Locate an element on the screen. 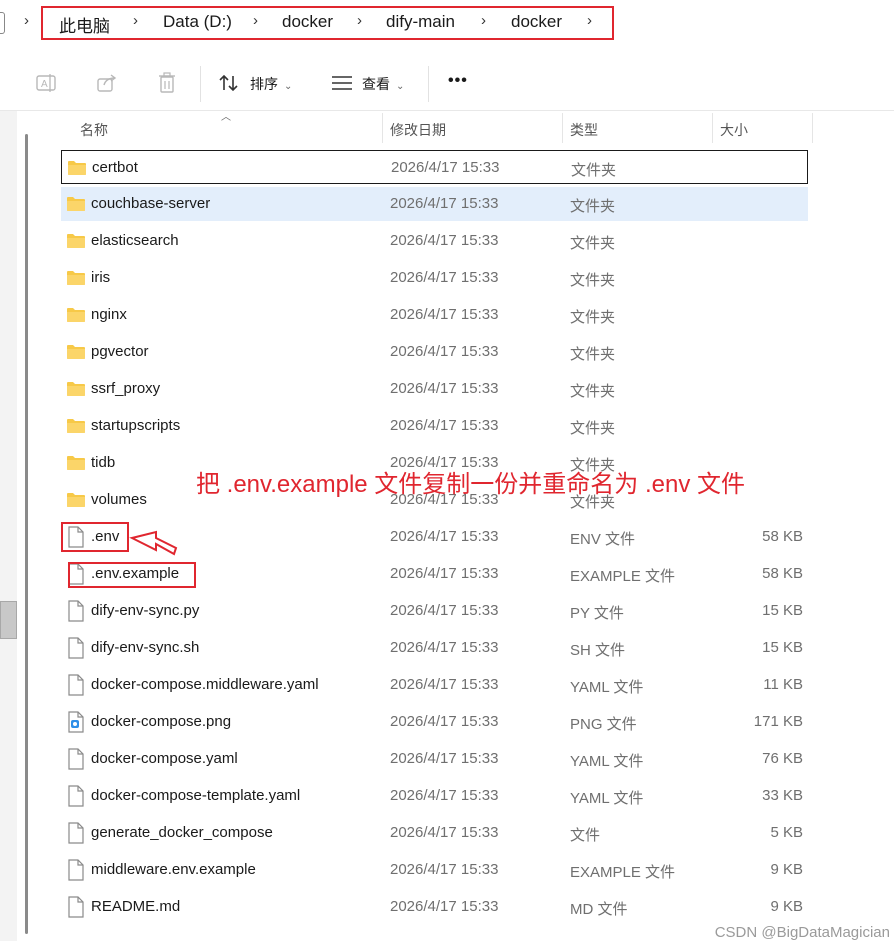  sort-button: 排序 ⌄ is located at coordinates (271, 84).